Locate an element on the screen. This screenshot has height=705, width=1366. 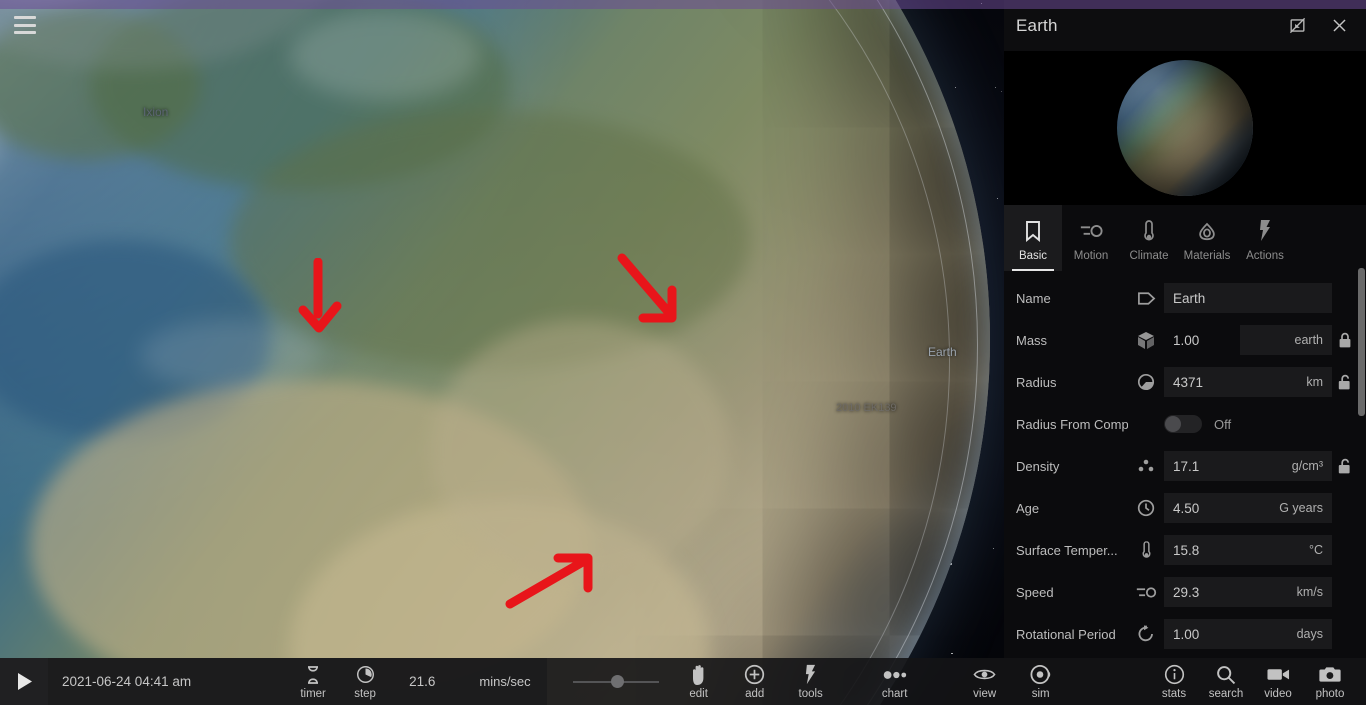
no-label-icon is located at coordinates (1297, 26).